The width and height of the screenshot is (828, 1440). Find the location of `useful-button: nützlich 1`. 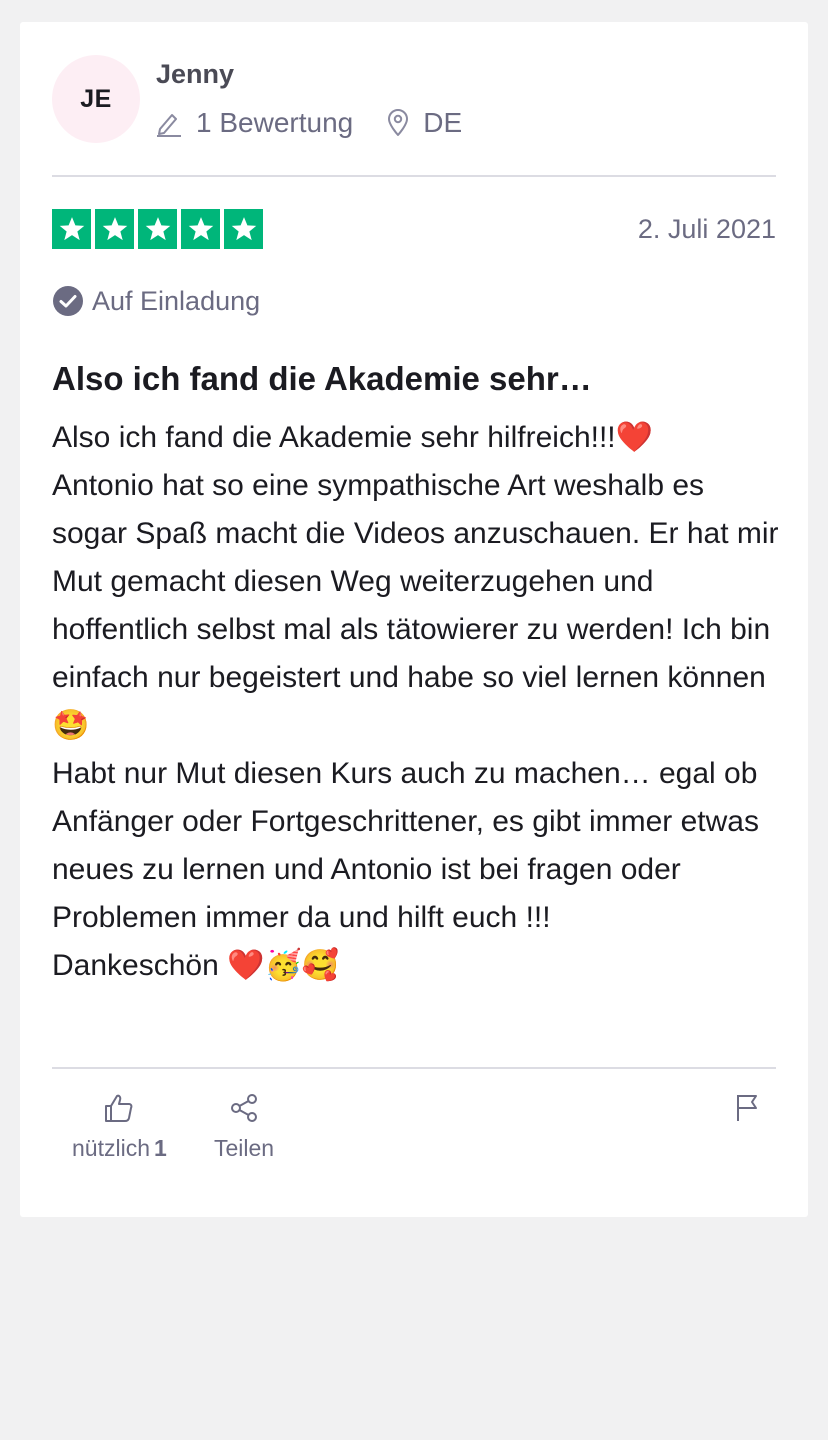

useful-button: nützlich 1 is located at coordinates (119, 1127).